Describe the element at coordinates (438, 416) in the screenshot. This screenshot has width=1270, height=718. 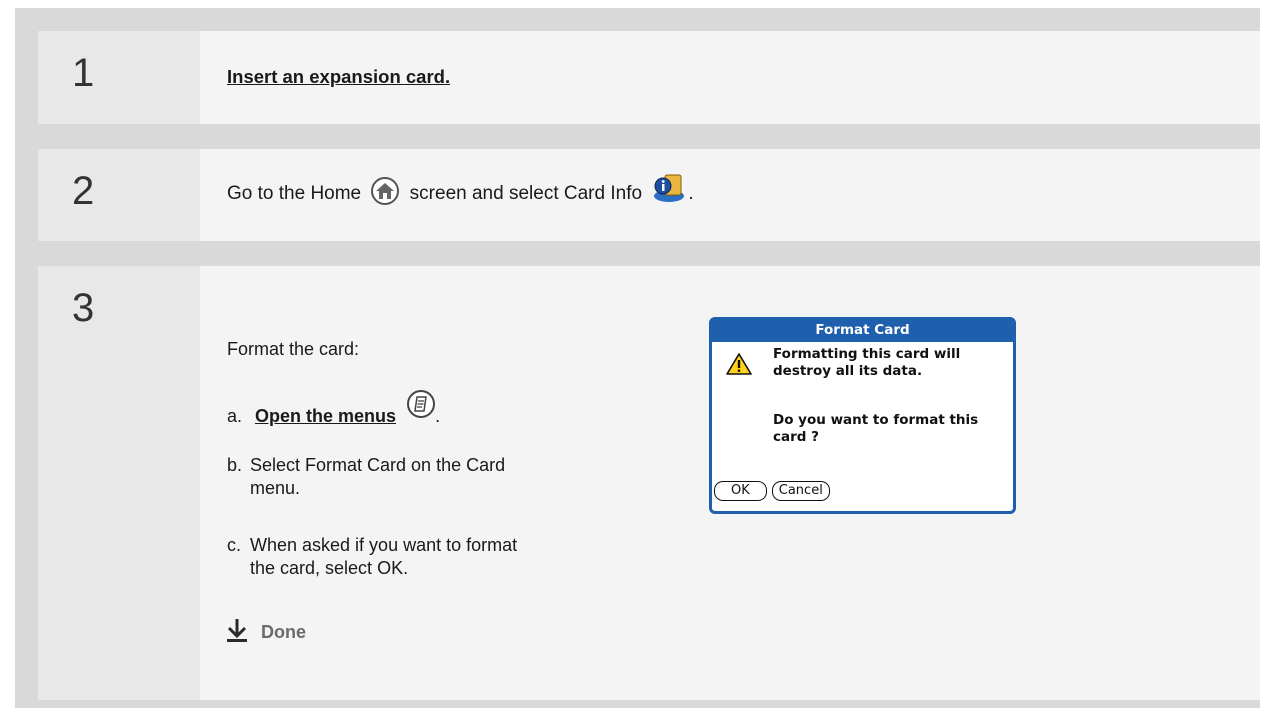
I see `substep-a-period: .` at that location.